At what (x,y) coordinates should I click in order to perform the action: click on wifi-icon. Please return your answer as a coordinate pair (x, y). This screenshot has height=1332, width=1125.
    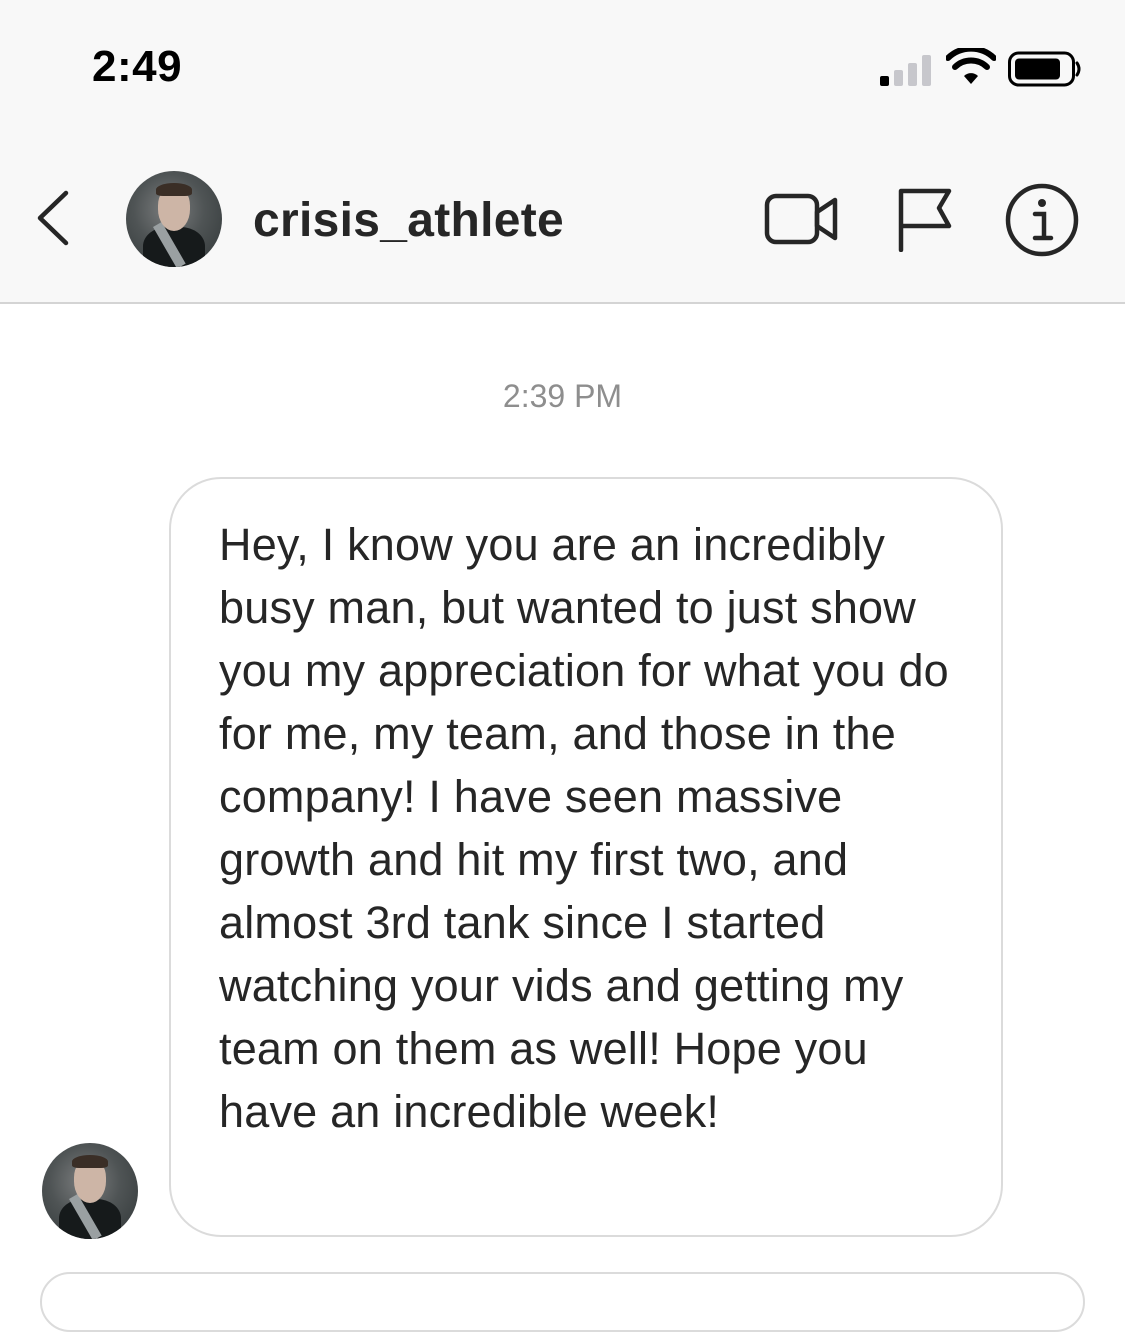
    Looking at the image, I should click on (971, 66).